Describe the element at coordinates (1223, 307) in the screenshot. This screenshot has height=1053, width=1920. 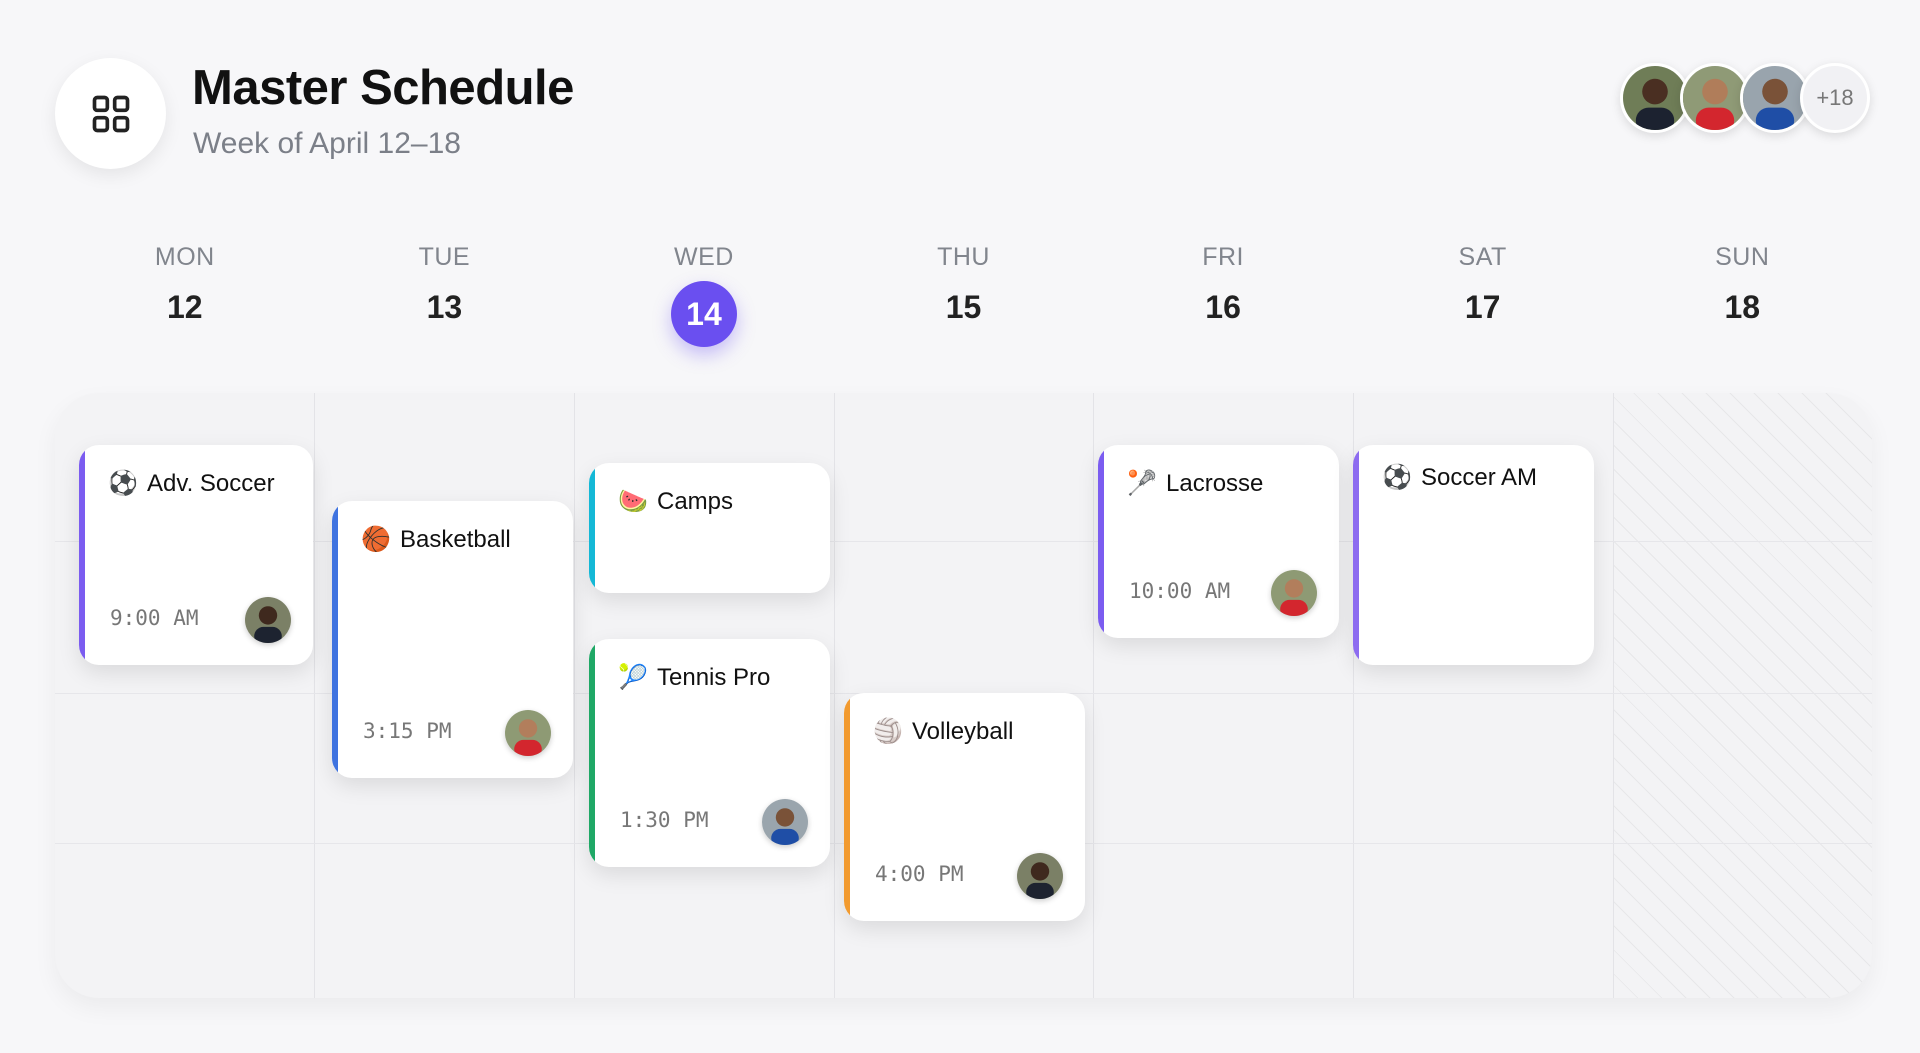
I see `day-number: 16` at that location.